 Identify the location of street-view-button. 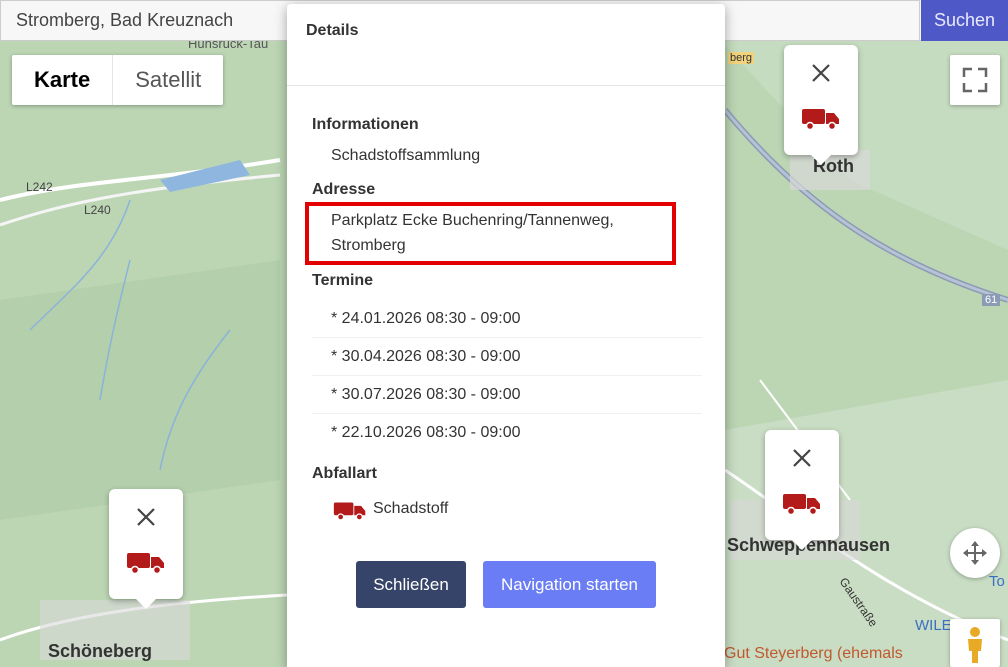
(975, 643).